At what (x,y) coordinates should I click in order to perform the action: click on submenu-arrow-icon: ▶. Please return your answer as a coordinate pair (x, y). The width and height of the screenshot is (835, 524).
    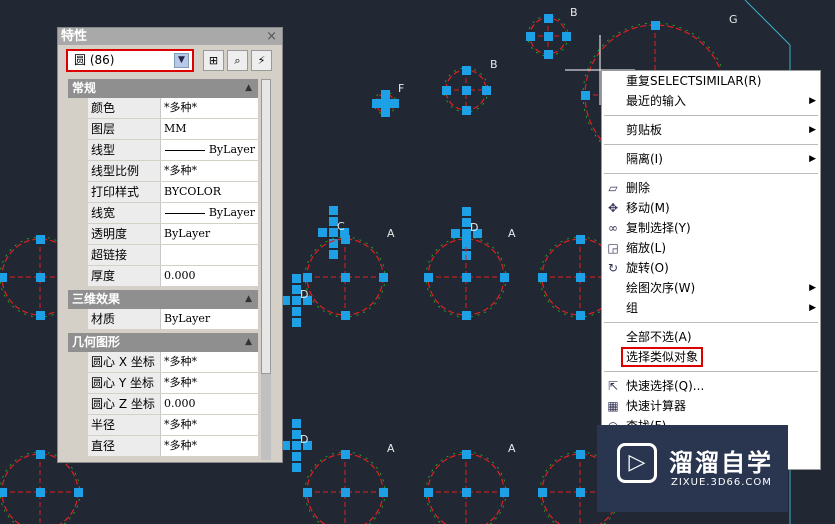
    Looking at the image, I should click on (812, 130).